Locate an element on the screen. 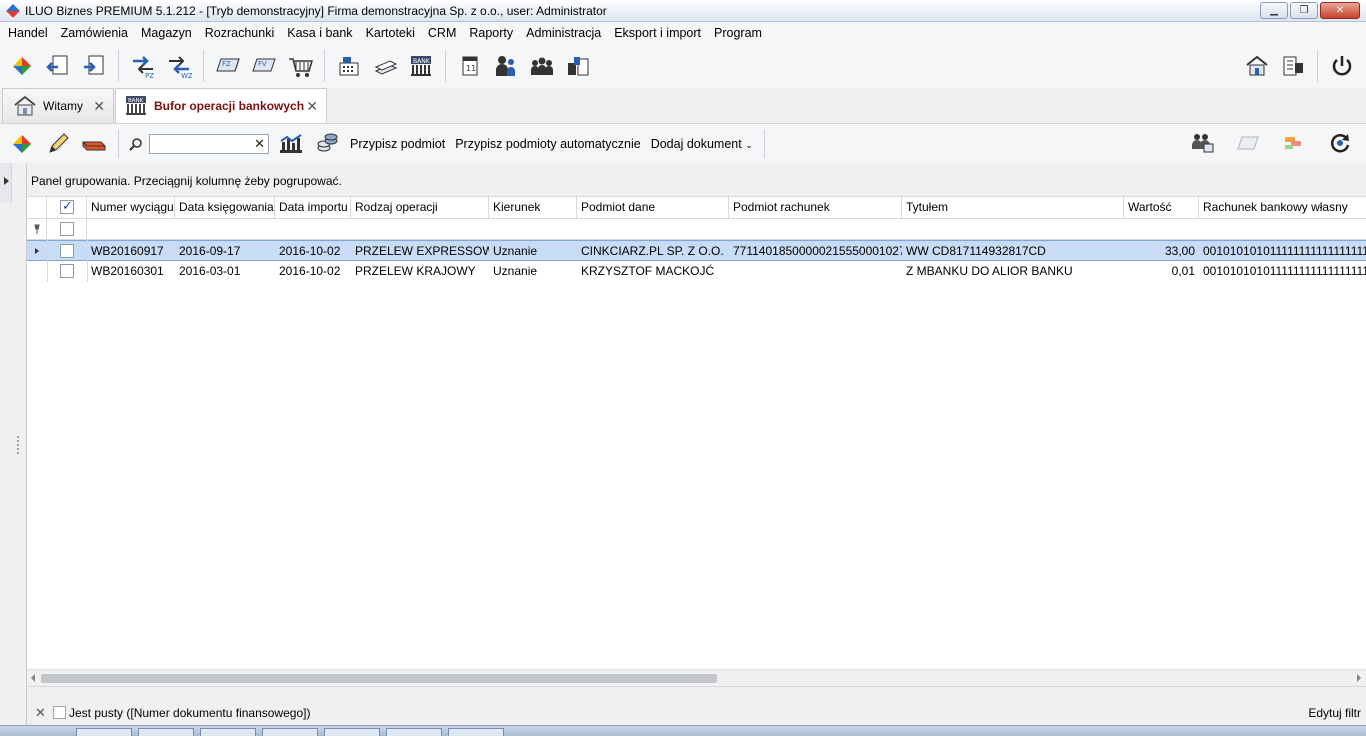  scrollbar-thumb is located at coordinates (379, 678).